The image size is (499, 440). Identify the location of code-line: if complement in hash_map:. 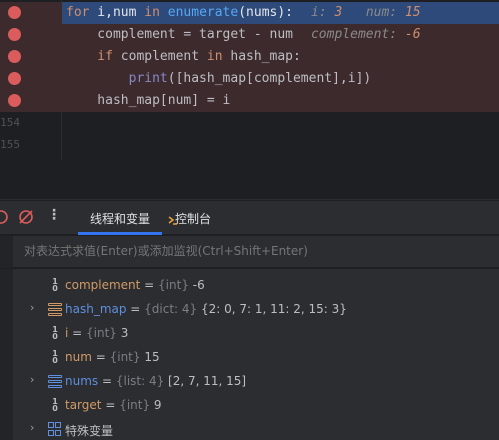
(249, 57).